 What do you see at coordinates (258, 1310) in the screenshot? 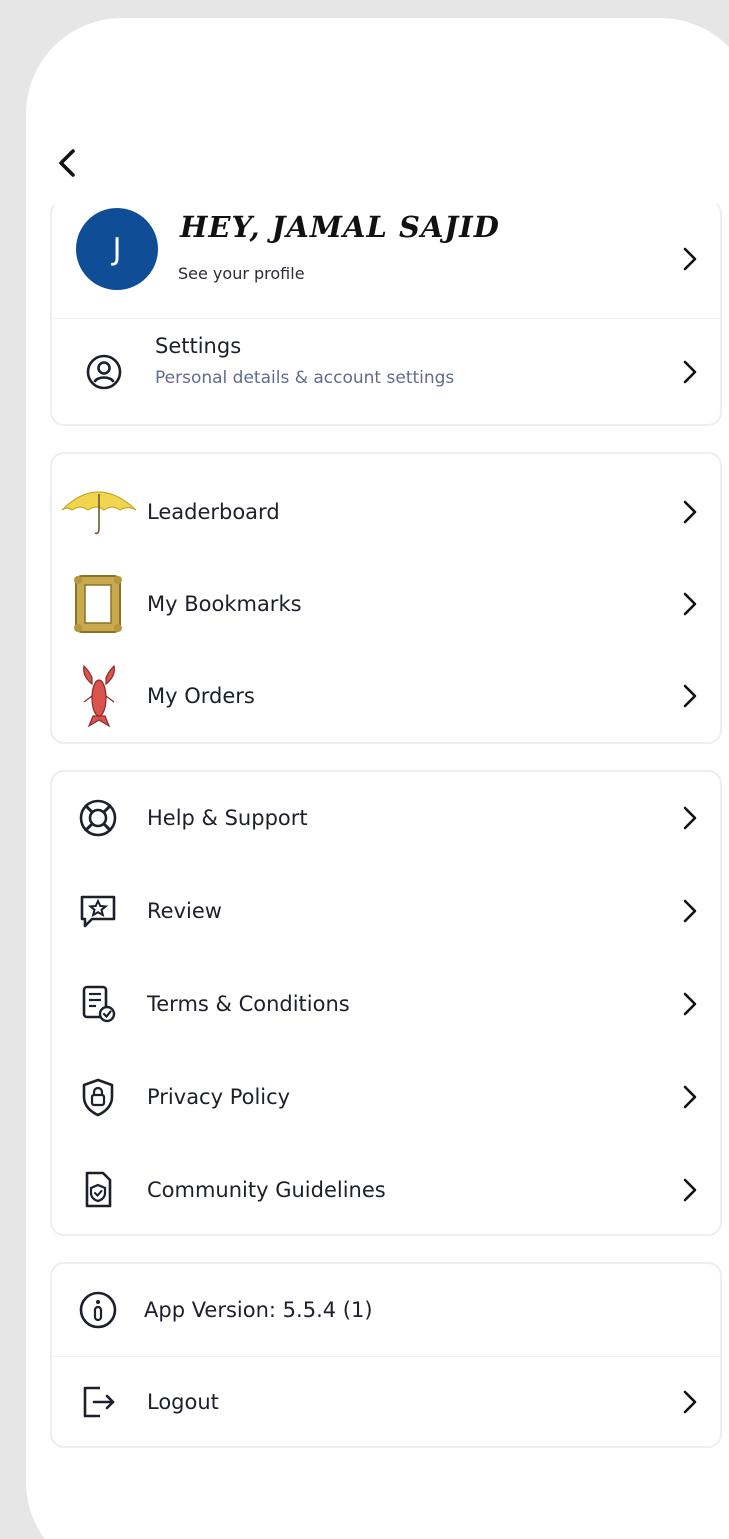
I see `app-version-label: App Version: 5.5.4 (1)` at bounding box center [258, 1310].